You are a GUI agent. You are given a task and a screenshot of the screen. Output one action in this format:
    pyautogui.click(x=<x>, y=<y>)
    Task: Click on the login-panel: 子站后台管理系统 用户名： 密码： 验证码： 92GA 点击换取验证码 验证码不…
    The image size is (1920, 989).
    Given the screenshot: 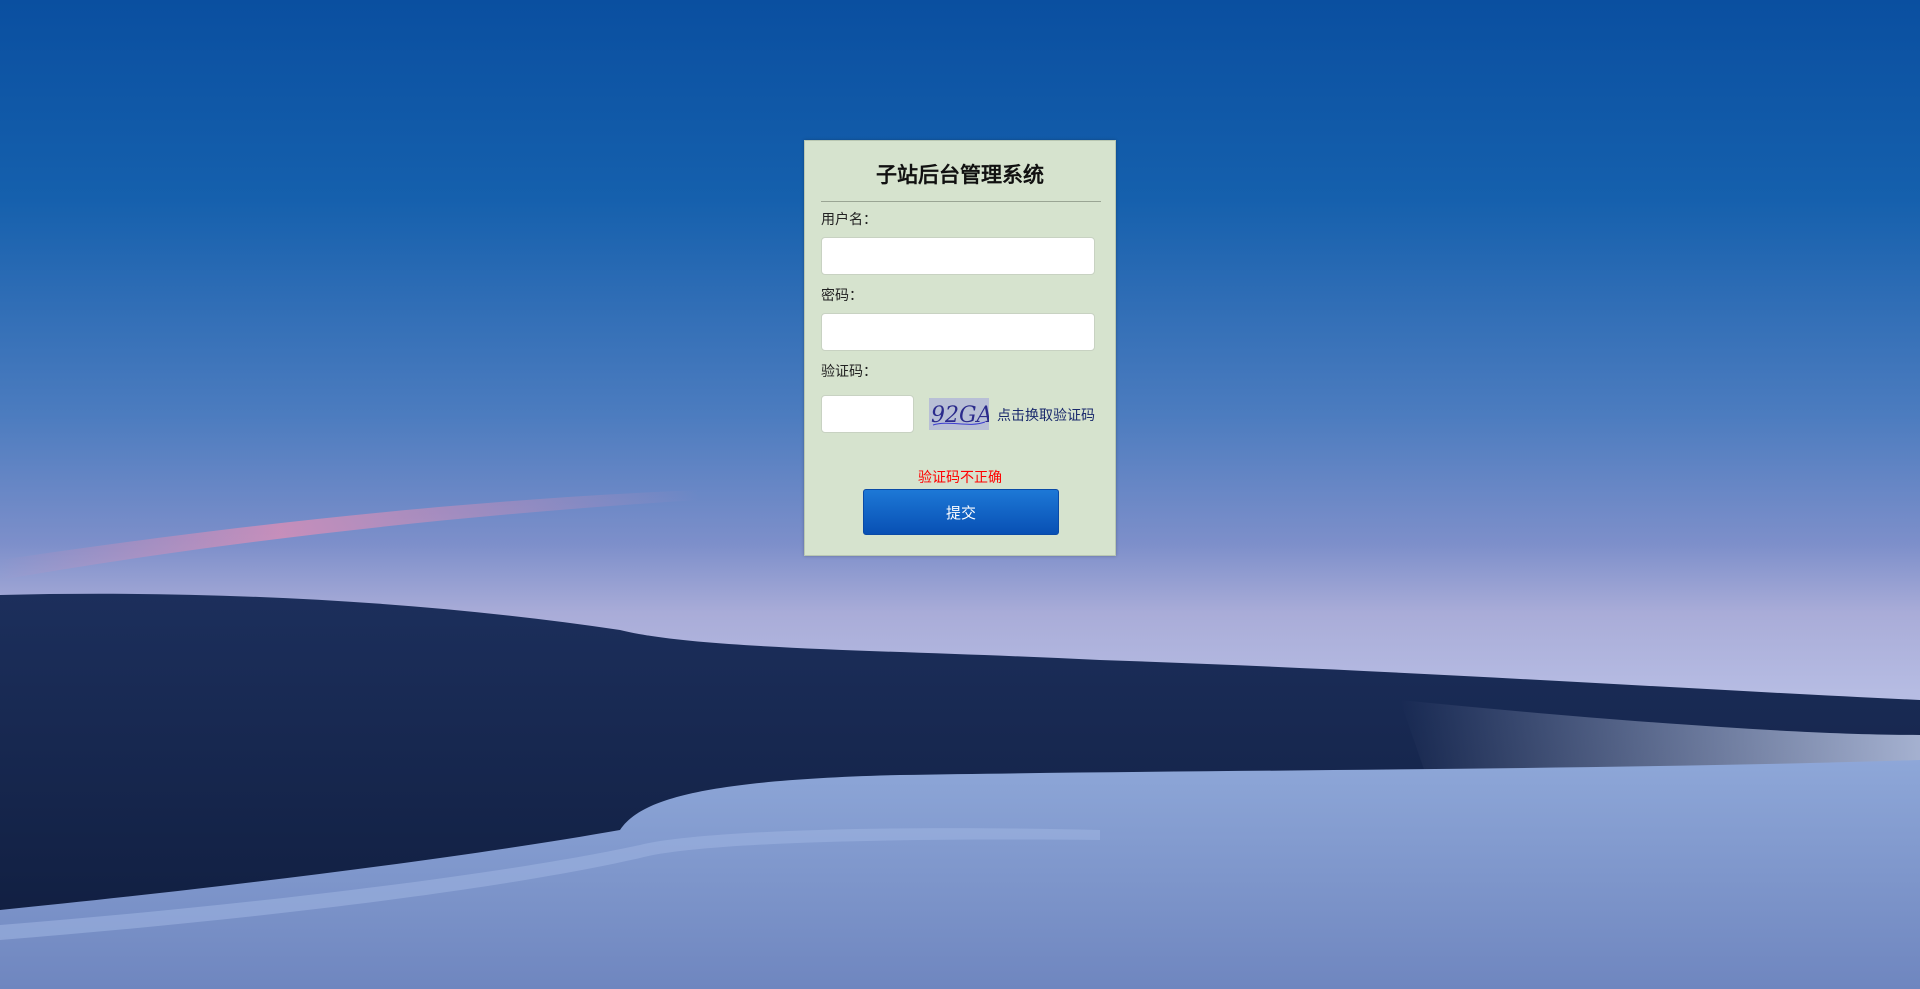 What is the action you would take?
    pyautogui.click(x=960, y=348)
    